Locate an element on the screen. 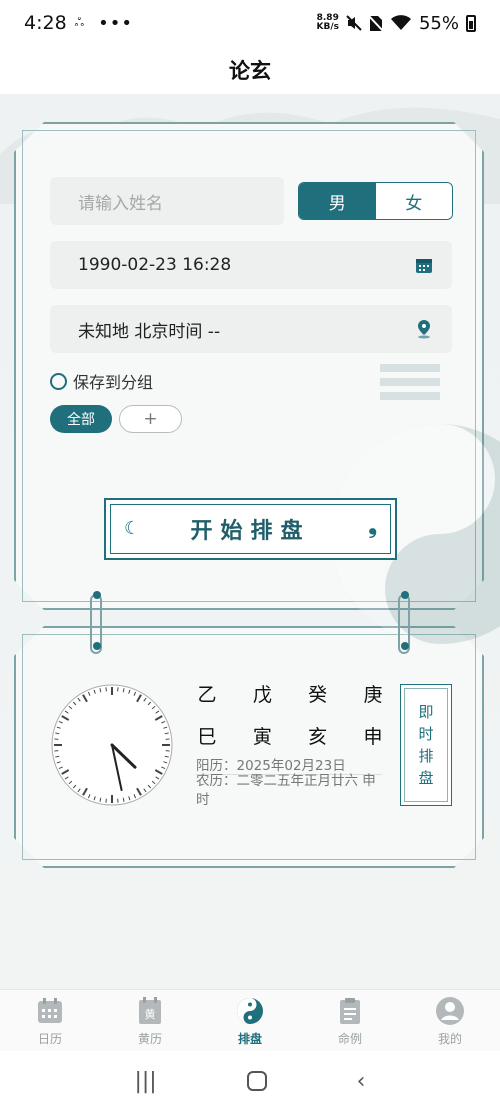 The width and height of the screenshot is (500, 1111). start-chart-button: ☾ 开始排盘 ❟ is located at coordinates (250, 529).